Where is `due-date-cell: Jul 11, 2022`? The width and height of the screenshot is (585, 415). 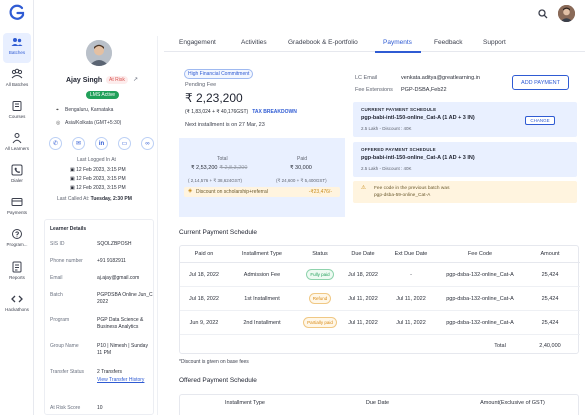 due-date-cell: Jul 11, 2022 is located at coordinates (363, 323).